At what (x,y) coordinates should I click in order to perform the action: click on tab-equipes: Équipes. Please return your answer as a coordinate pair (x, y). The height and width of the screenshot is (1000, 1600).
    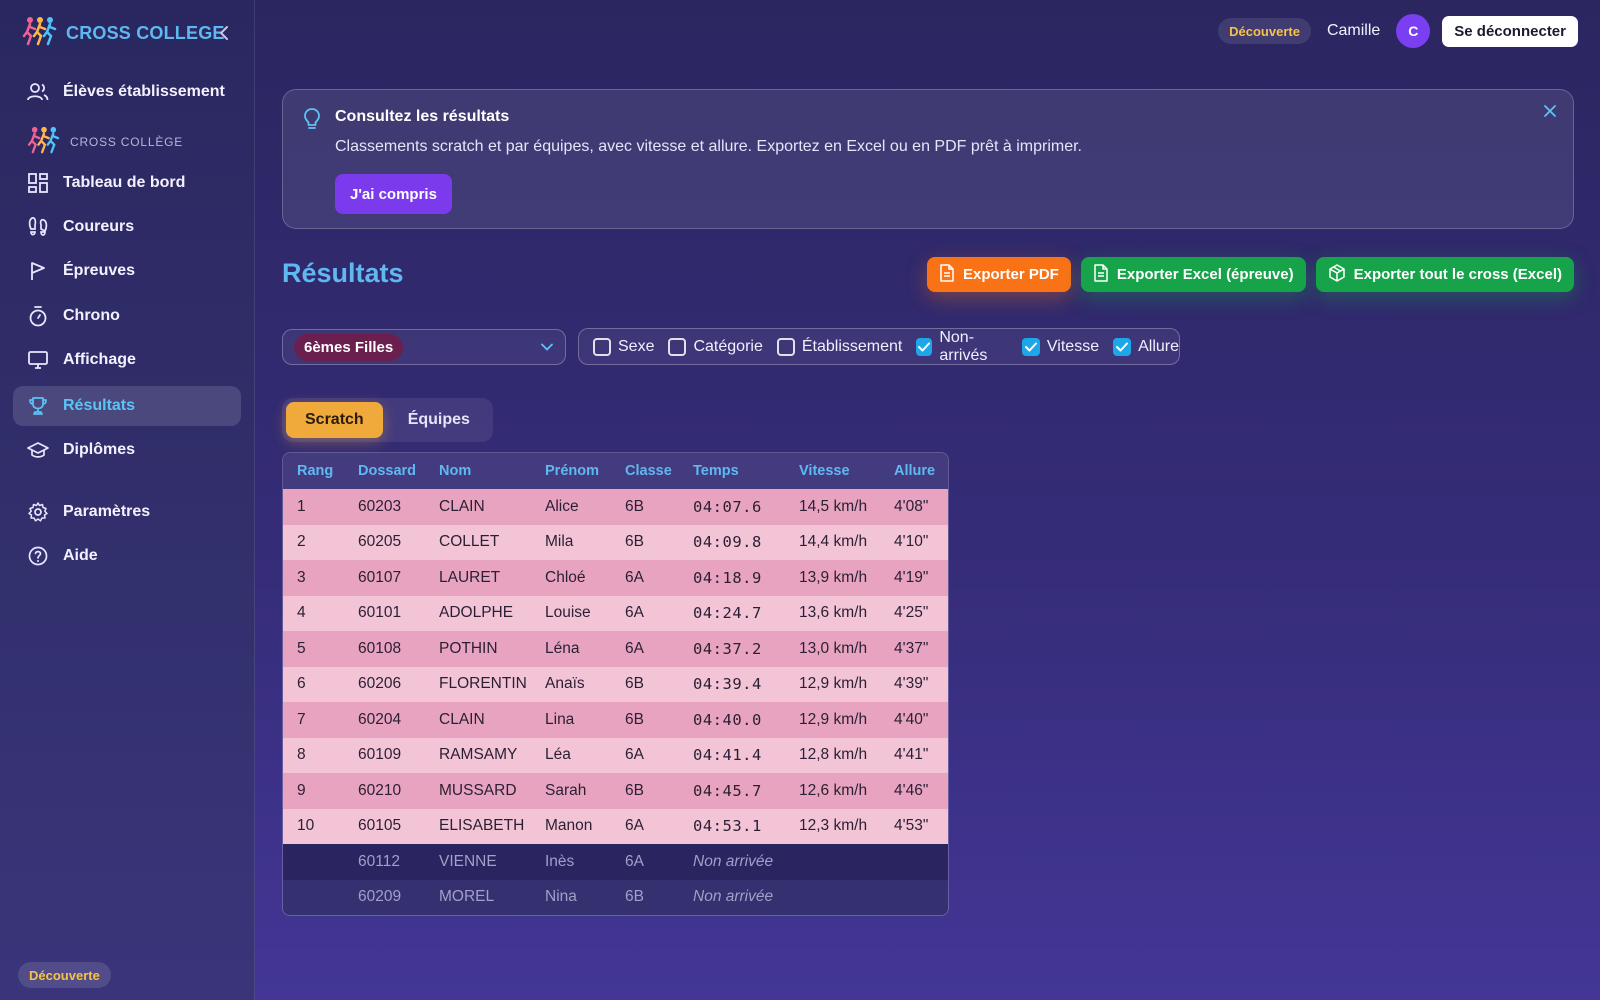
    Looking at the image, I should click on (439, 420).